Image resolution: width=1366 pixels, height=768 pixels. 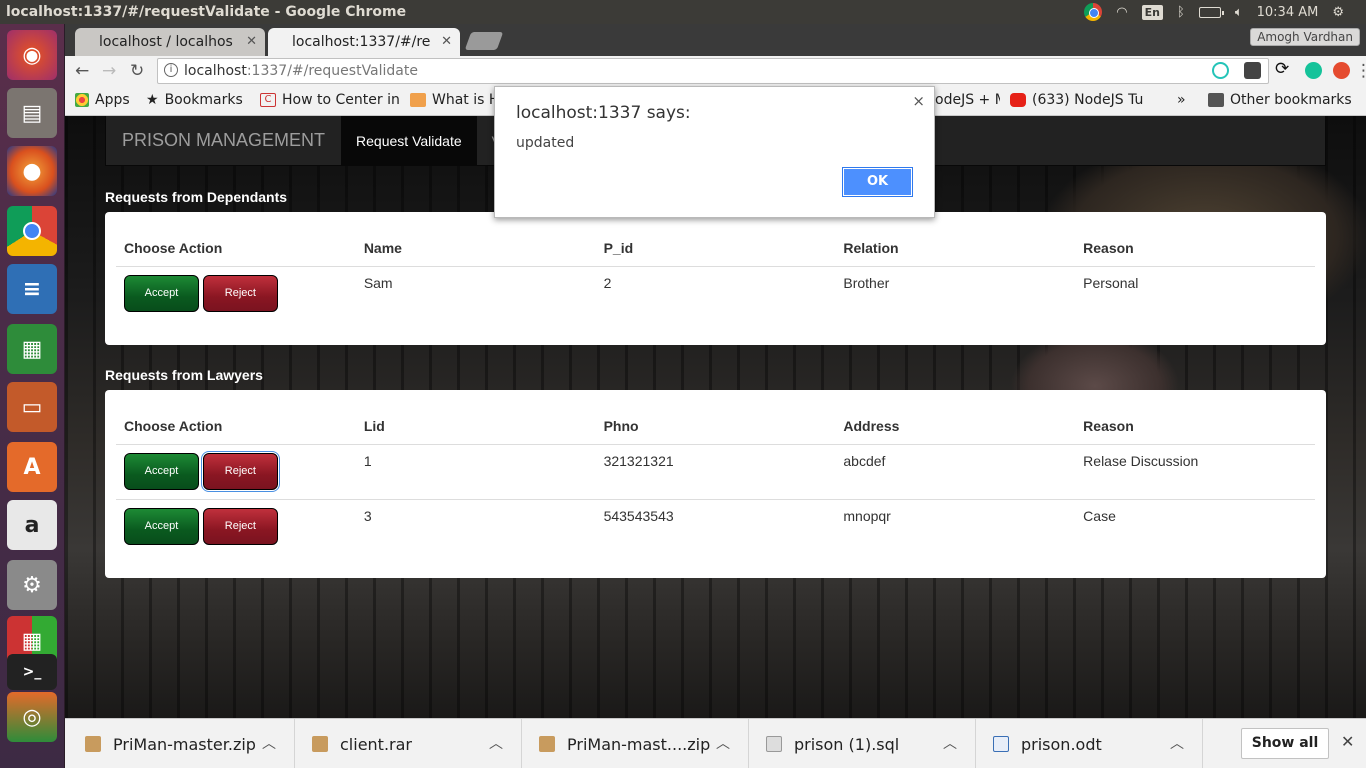 I want to click on extension-sync-icon: ⟳, so click(x=1282, y=69).